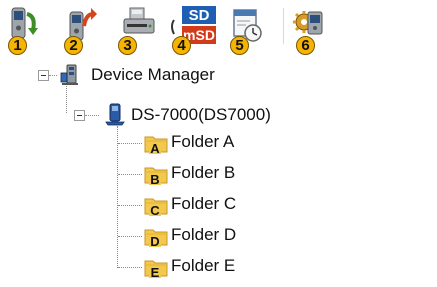 This screenshot has height=287, width=437. I want to click on folder-letter-d: D, so click(154, 241).